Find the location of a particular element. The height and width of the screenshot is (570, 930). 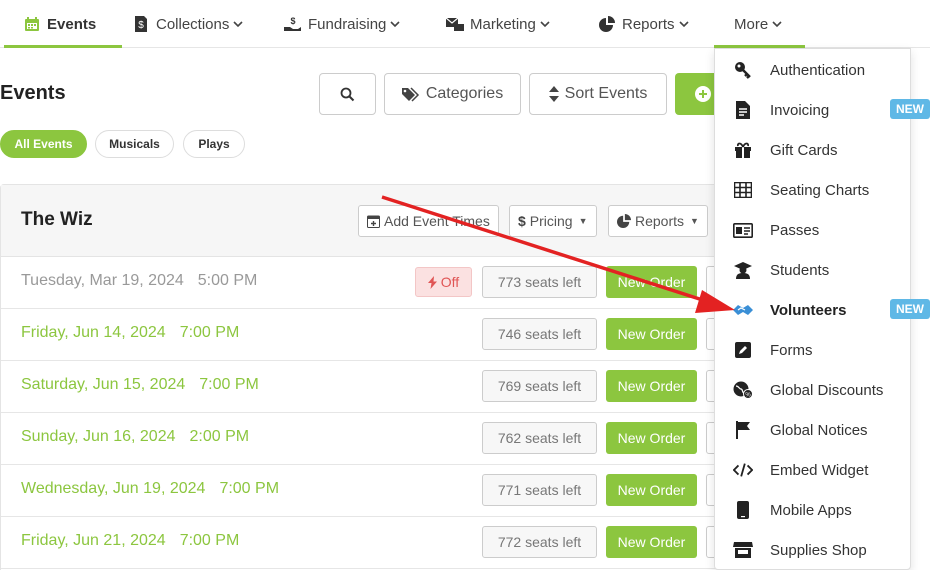

event-date: Sunday, Jun 16, 2024 2:00 PM is located at coordinates (135, 437).